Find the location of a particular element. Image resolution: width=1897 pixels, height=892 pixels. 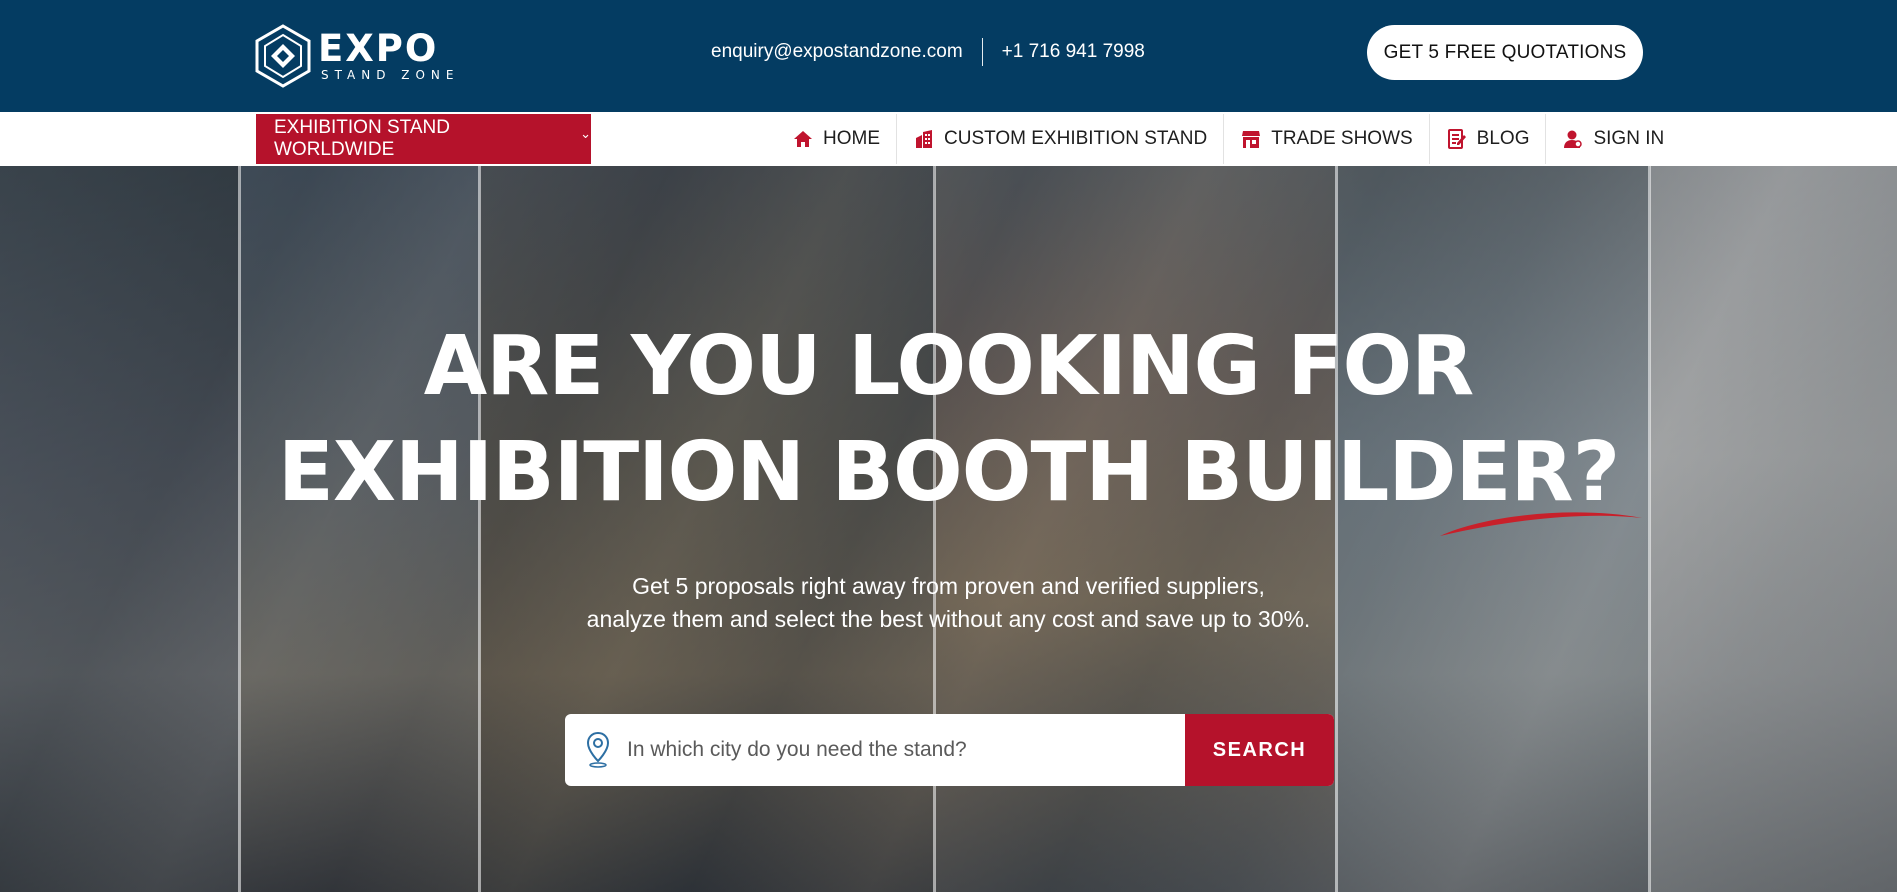

home-icon is located at coordinates (803, 139).